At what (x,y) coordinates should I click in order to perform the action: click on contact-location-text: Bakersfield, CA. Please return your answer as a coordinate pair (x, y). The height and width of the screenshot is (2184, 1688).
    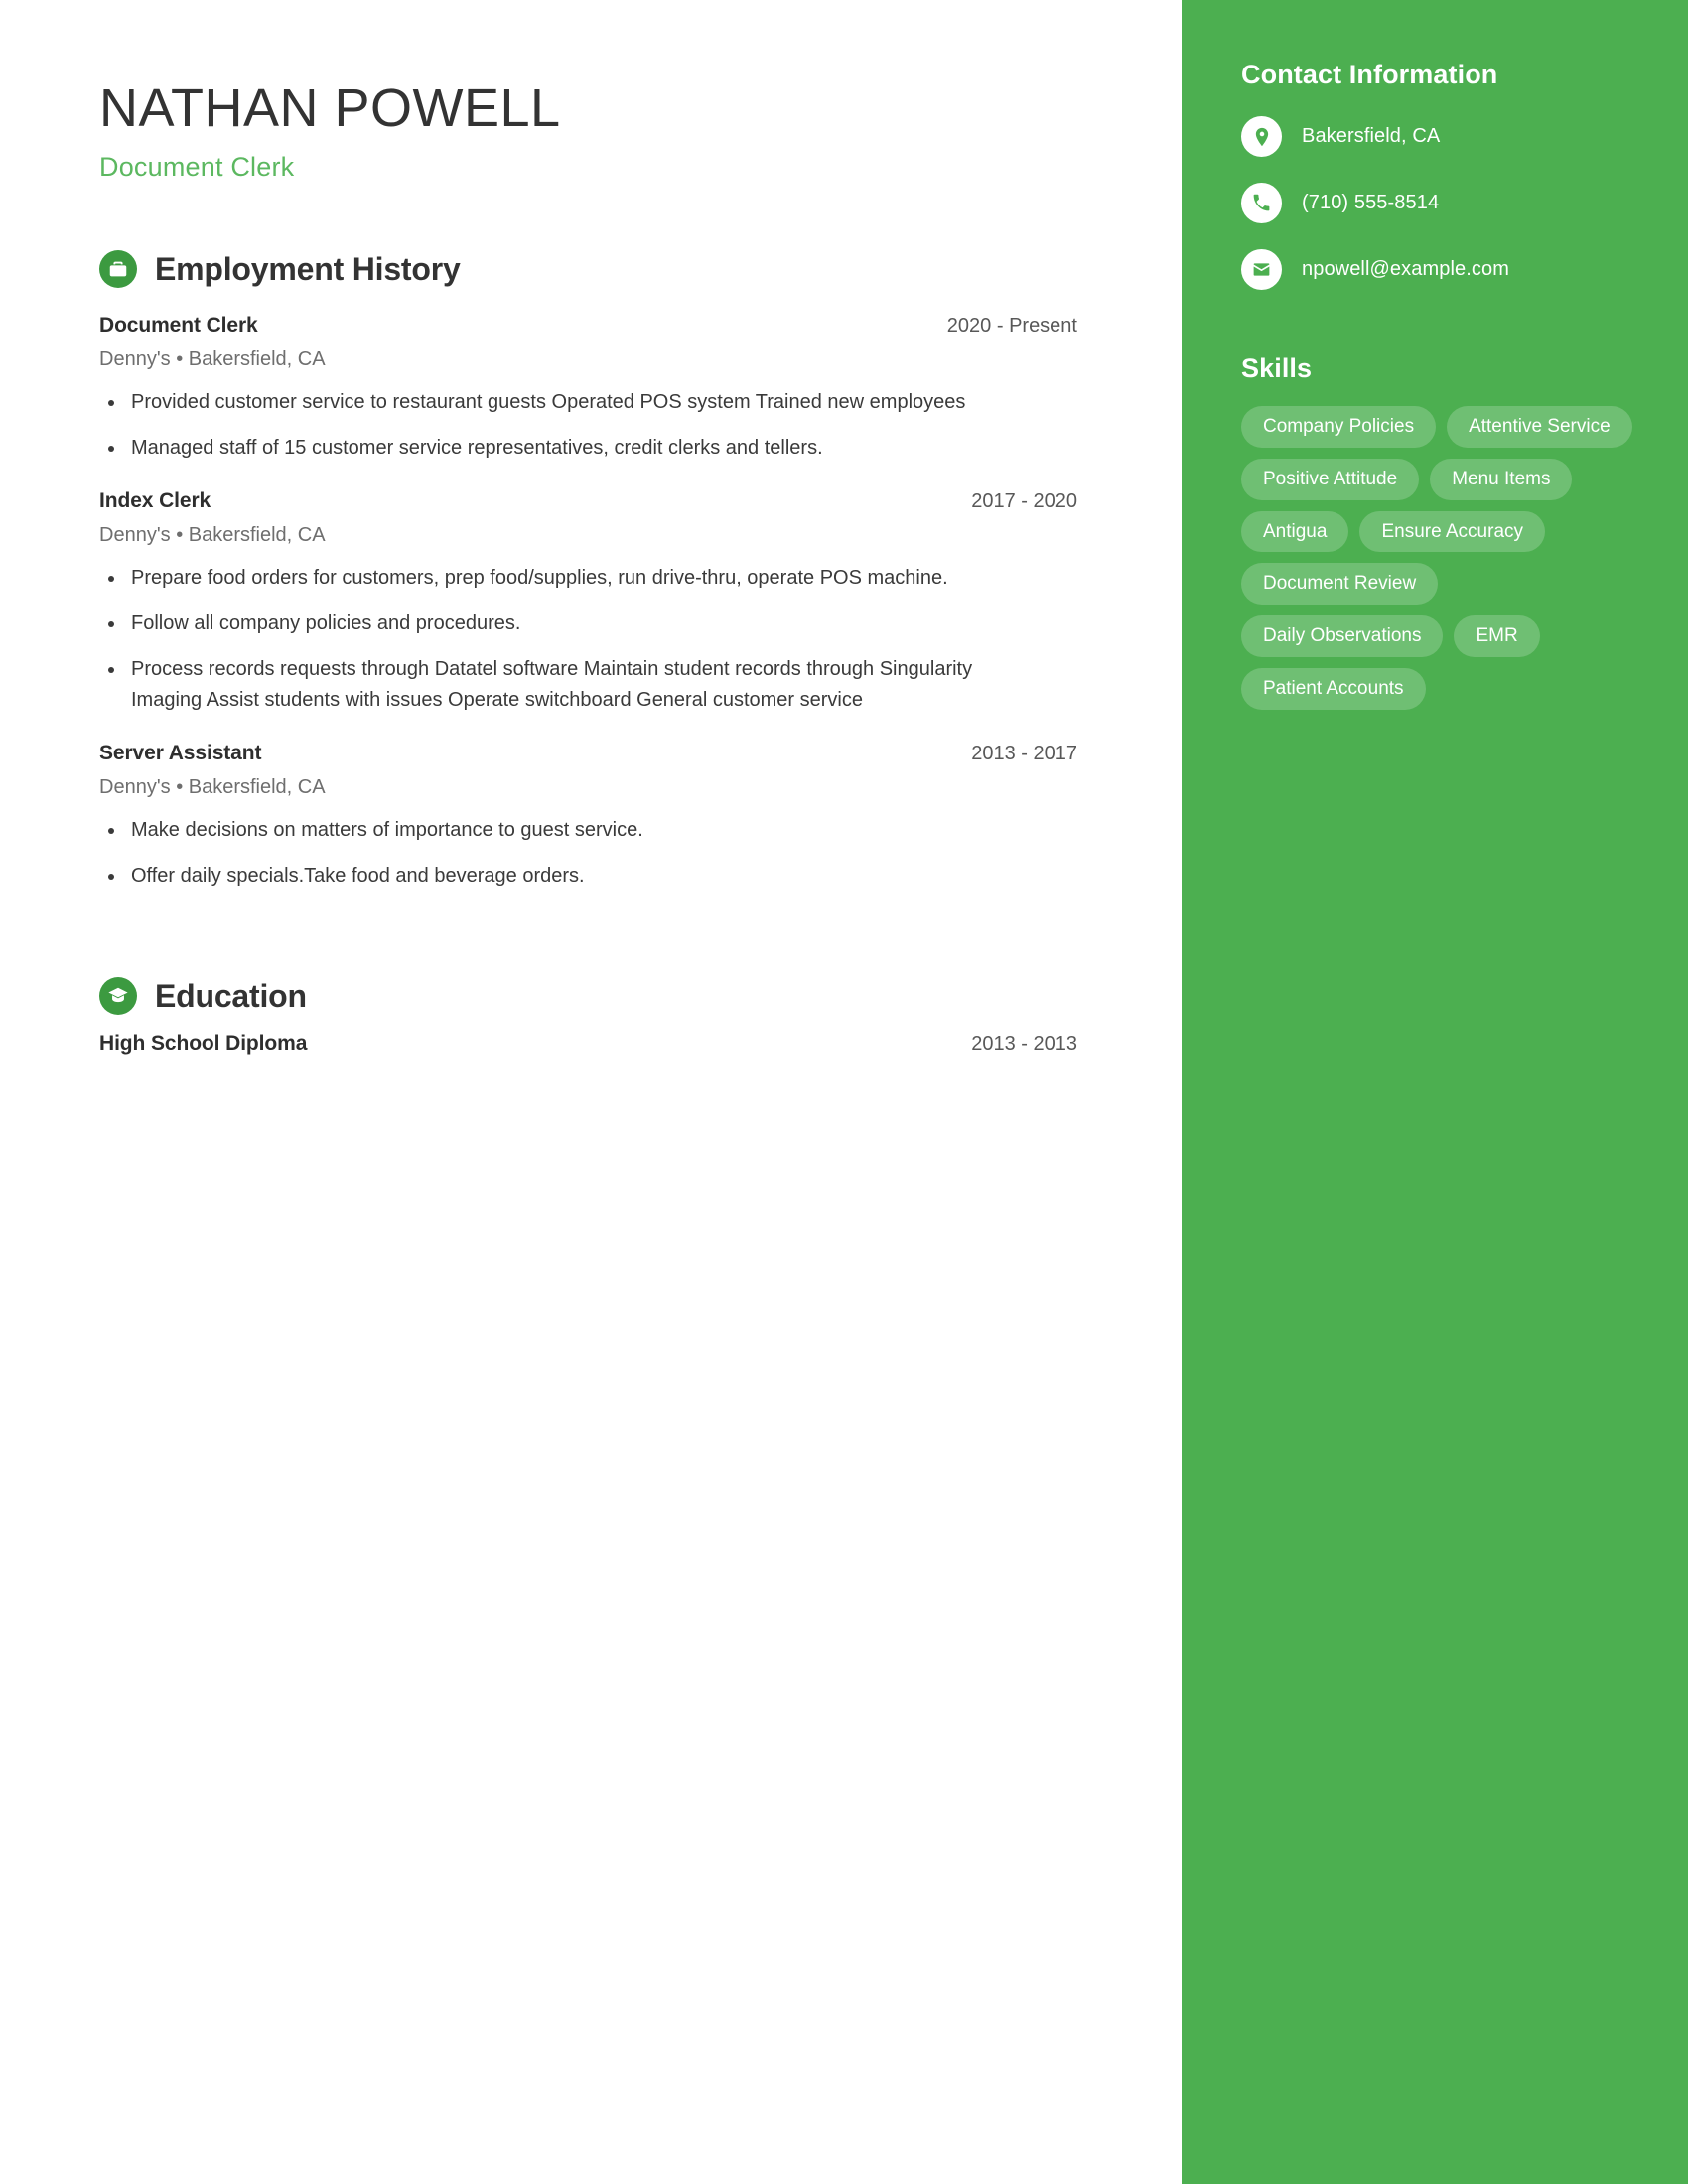
    Looking at the image, I should click on (1371, 136).